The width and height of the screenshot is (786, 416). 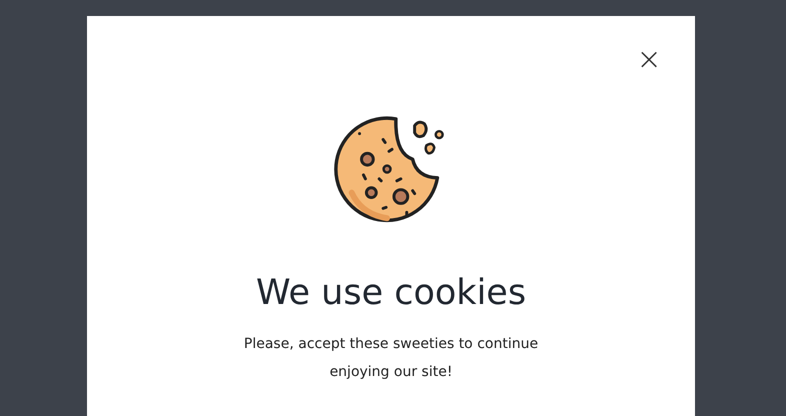 What do you see at coordinates (391, 293) in the screenshot?
I see `dialog-title: We use cookies` at bounding box center [391, 293].